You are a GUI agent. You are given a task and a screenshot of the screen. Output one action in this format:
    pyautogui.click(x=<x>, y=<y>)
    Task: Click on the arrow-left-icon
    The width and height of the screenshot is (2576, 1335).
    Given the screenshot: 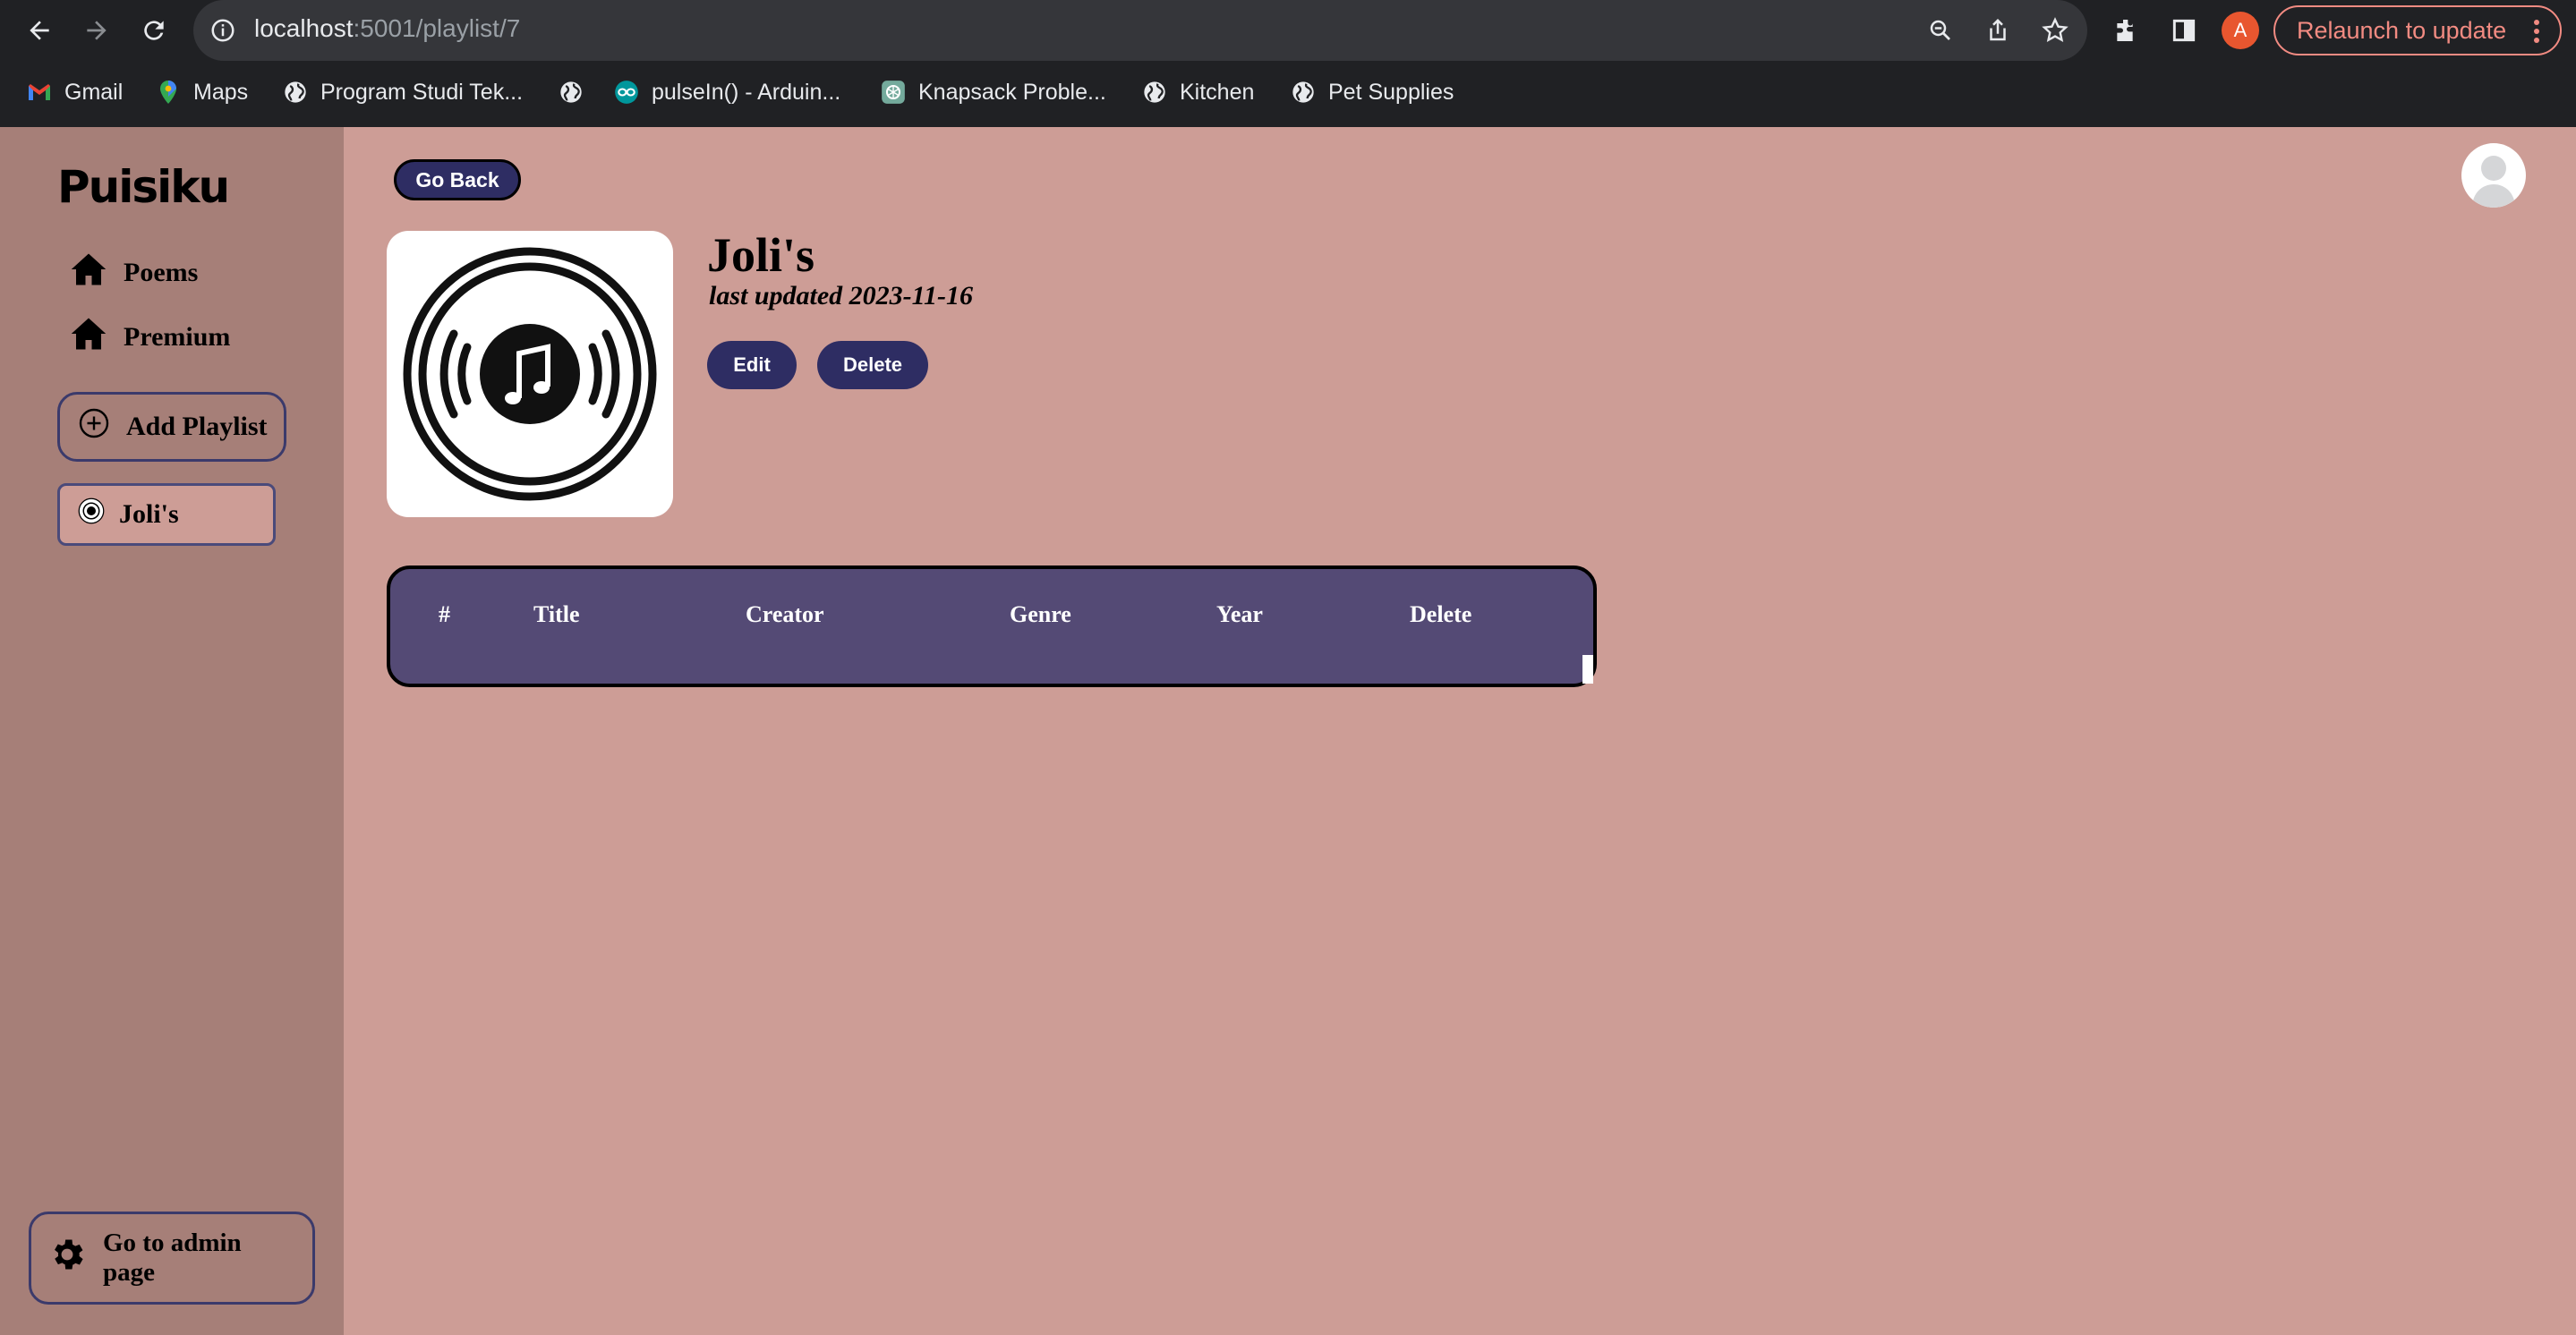 What is the action you would take?
    pyautogui.click(x=39, y=30)
    